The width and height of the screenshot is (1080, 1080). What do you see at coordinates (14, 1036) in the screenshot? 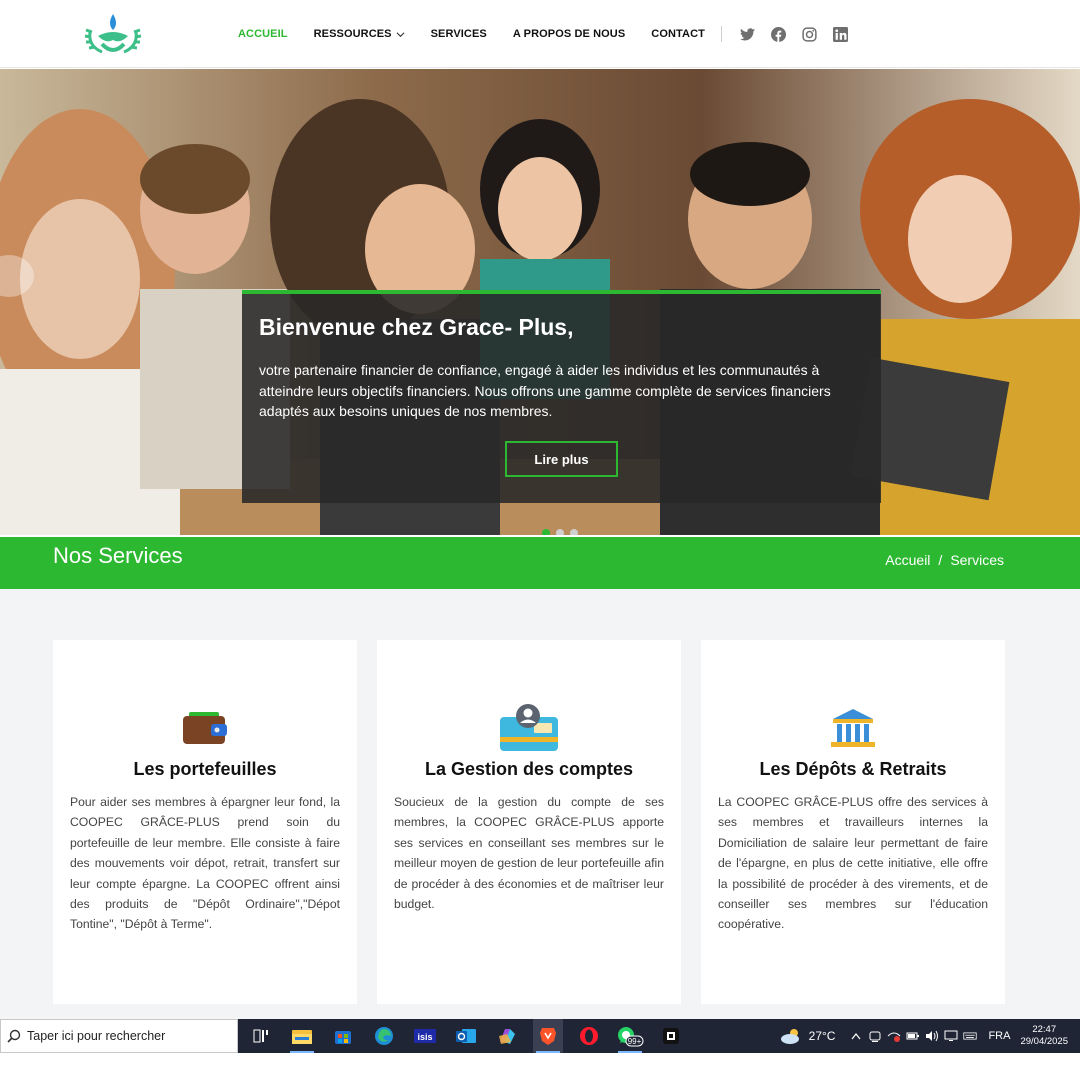
I see `search-icon` at bounding box center [14, 1036].